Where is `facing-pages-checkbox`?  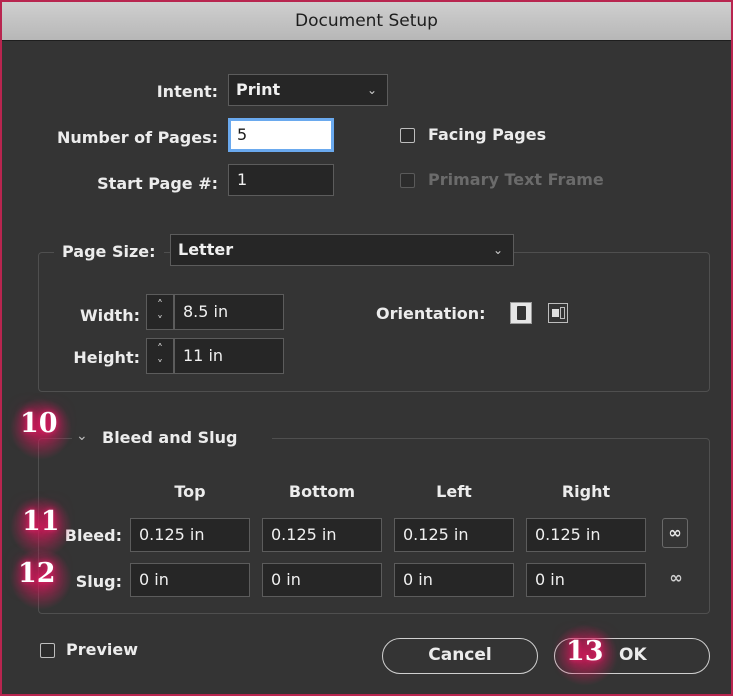 facing-pages-checkbox is located at coordinates (407, 135).